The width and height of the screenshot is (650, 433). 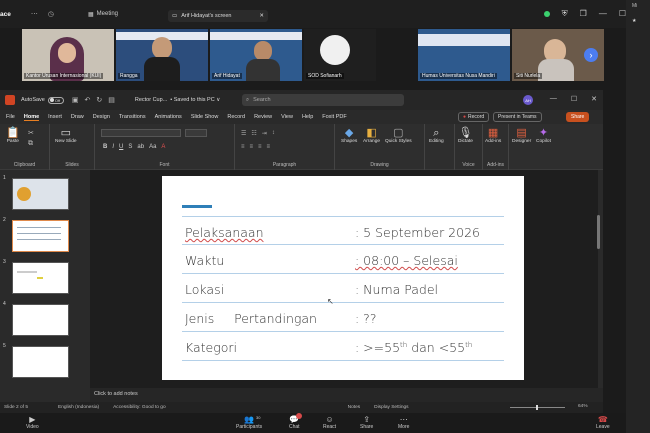 I want to click on notes-toggle: Notes, so click(x=354, y=407).